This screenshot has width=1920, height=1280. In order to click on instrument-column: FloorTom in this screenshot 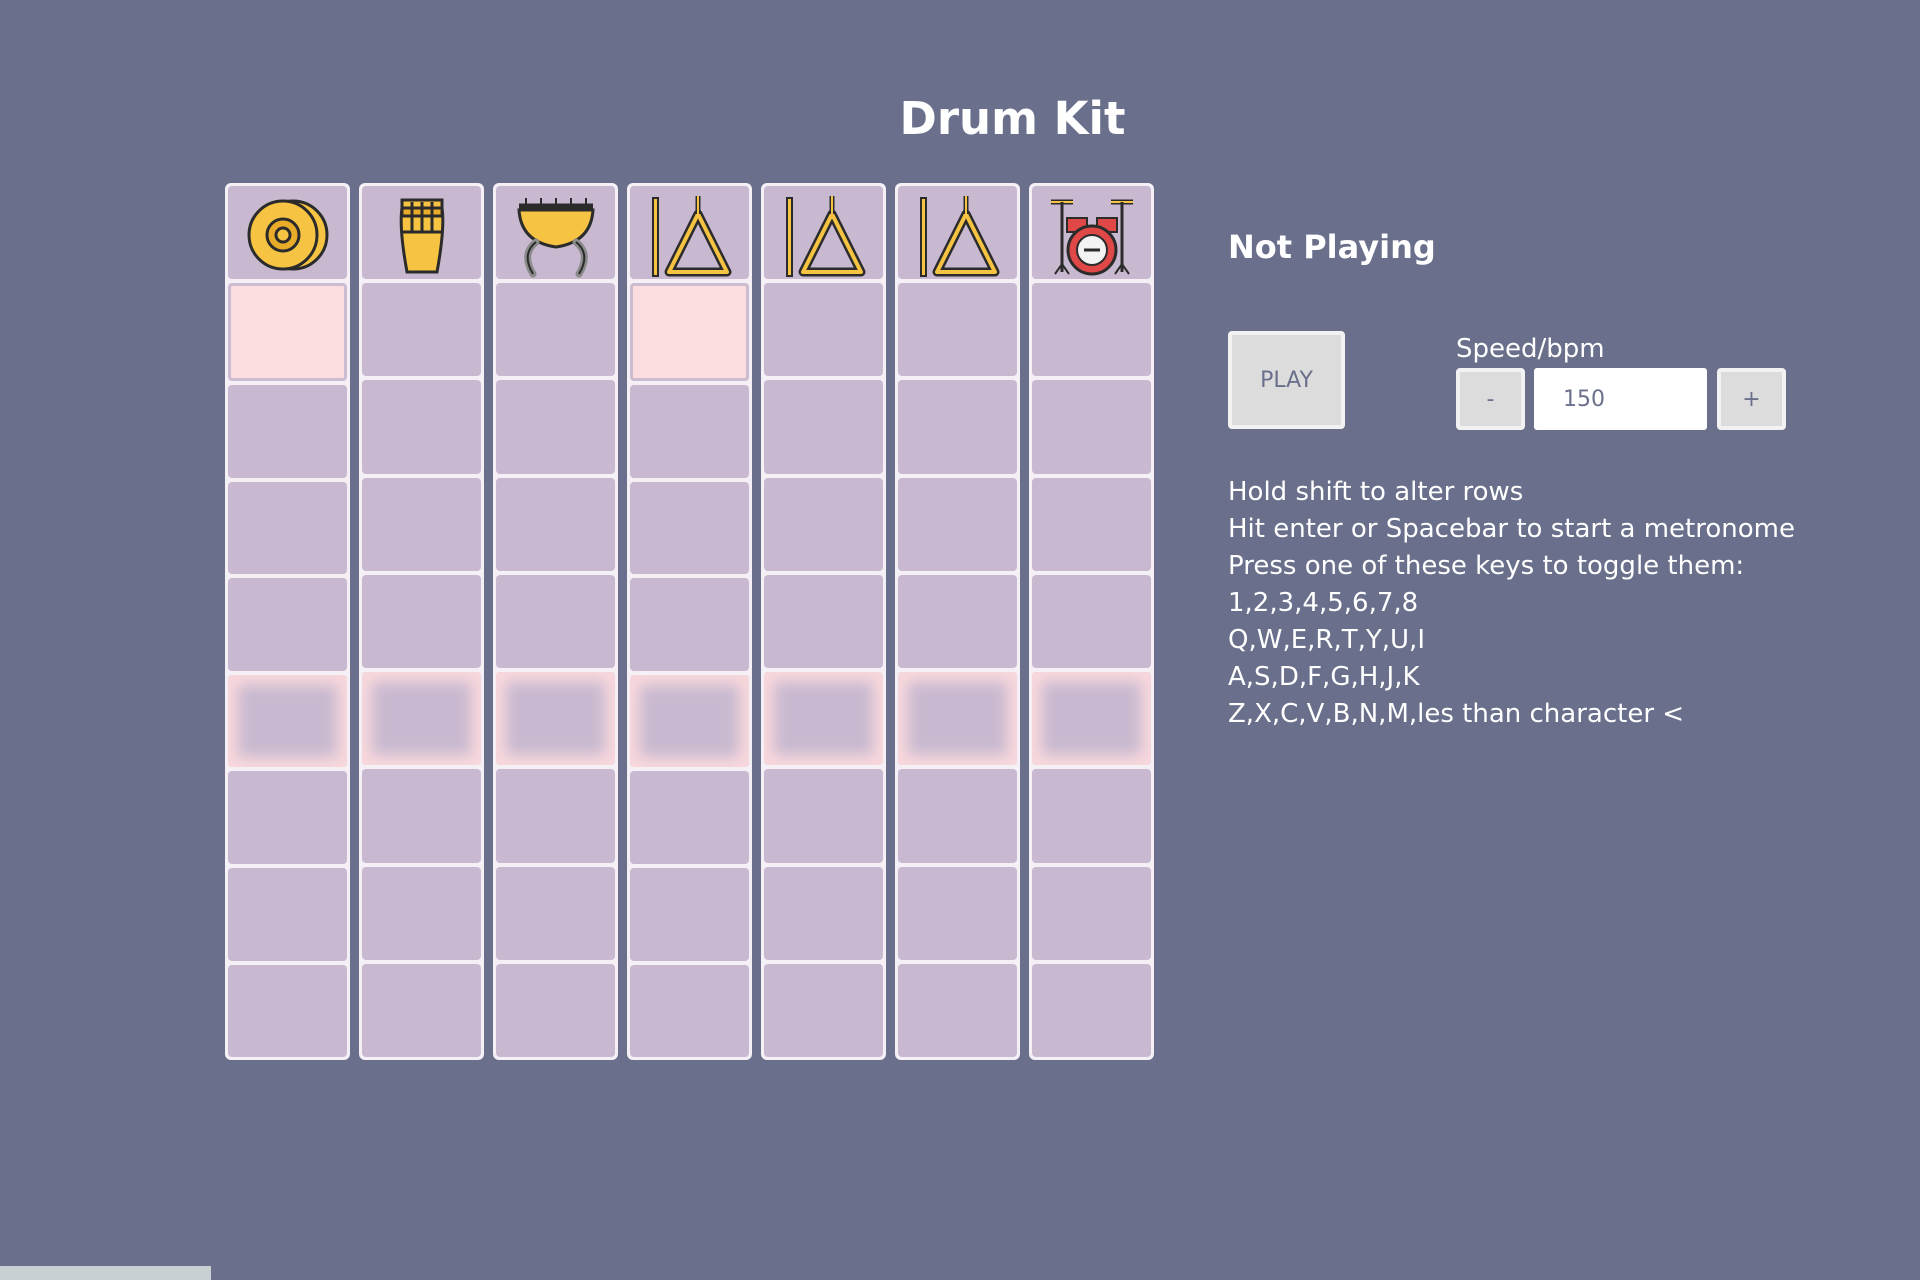, I will do `click(957, 621)`.